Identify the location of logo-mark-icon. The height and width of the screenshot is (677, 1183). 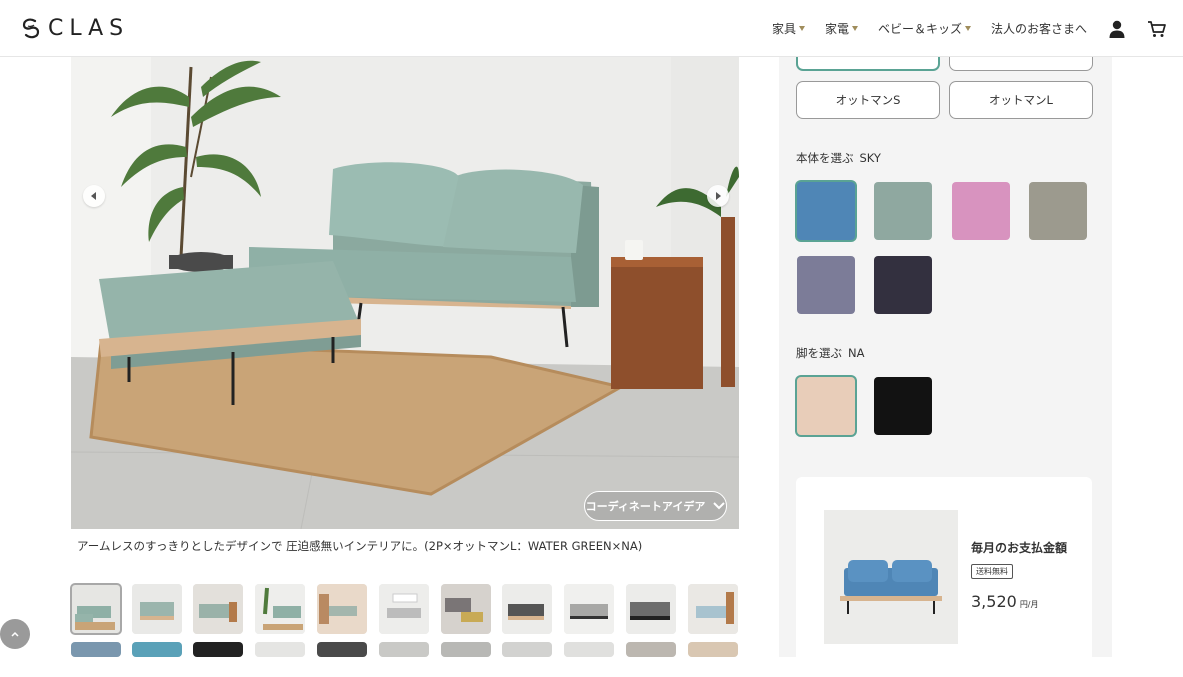
(31, 28).